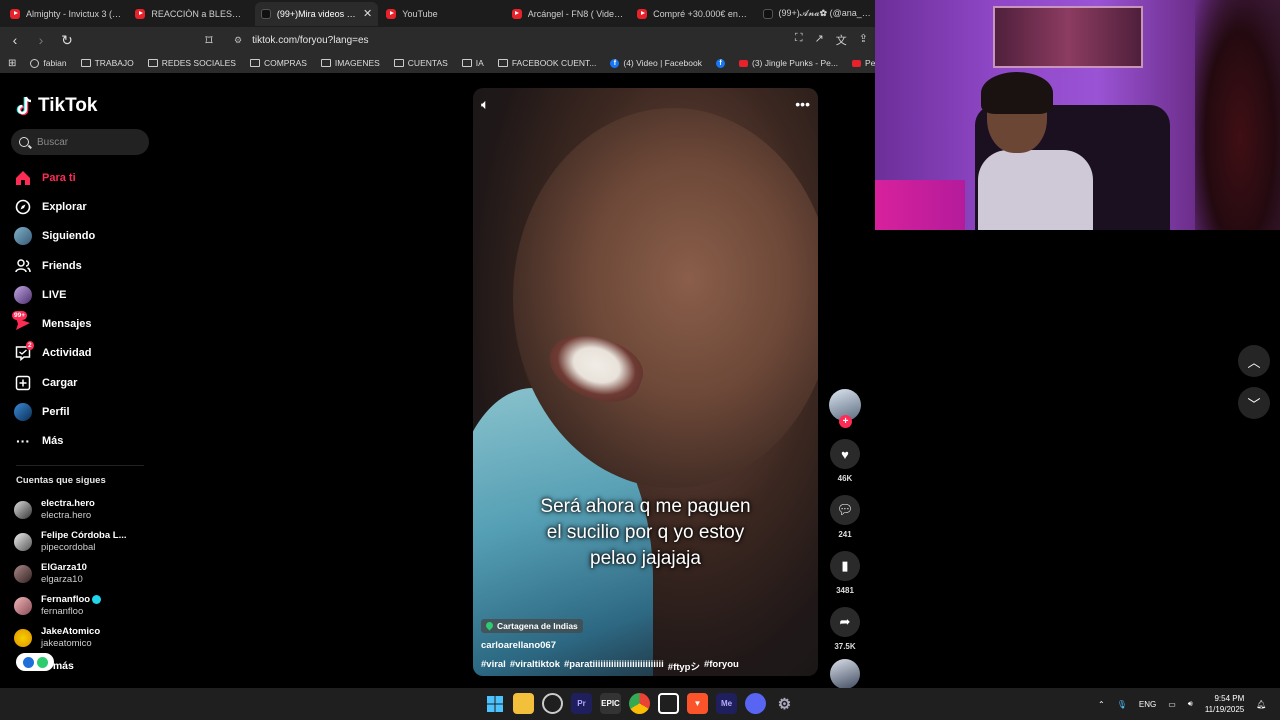 Image resolution: width=1280 pixels, height=720 pixels. I want to click on following-account: JakeAtomico jakeatomico, so click(70, 638).